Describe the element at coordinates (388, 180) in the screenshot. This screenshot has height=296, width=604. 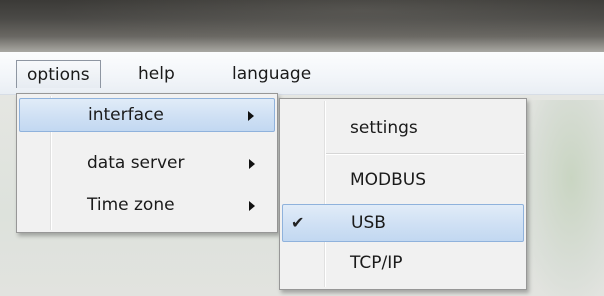
I see `menu-item-label: MODBUS` at that location.